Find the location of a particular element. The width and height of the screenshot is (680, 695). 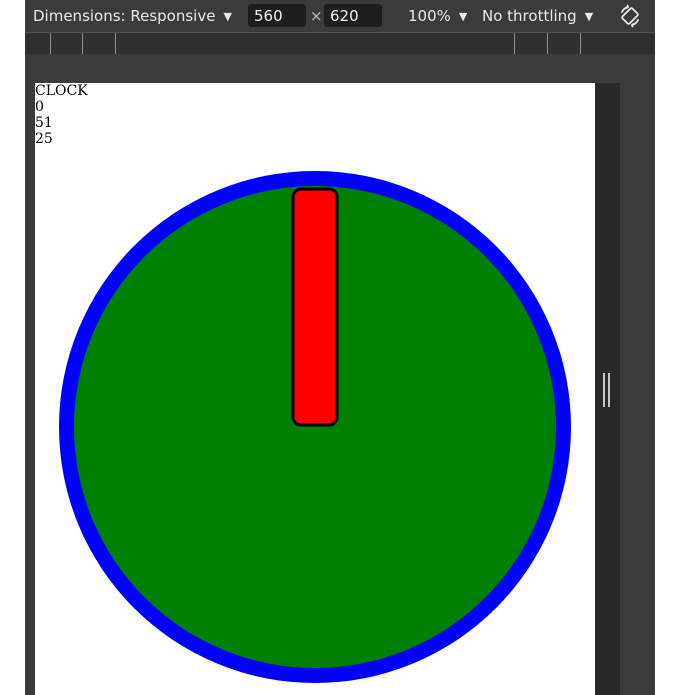

resize-handle is located at coordinates (606, 390).